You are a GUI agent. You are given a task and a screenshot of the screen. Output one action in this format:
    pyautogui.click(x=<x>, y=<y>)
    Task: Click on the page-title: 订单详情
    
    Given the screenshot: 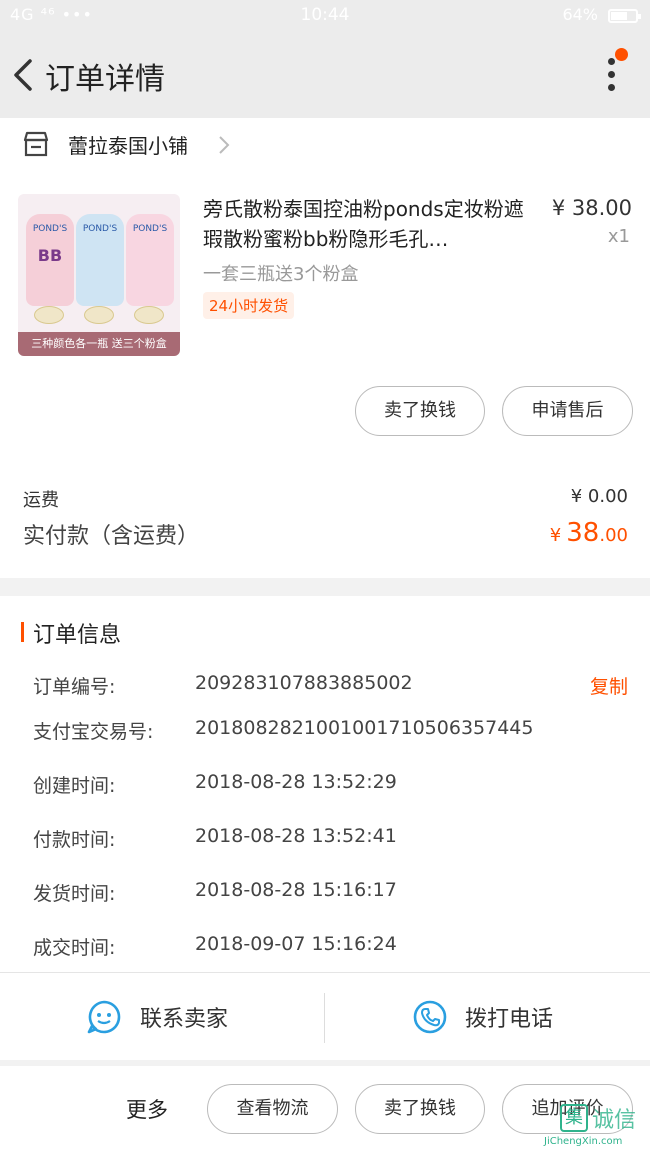 What is the action you would take?
    pyautogui.click(x=105, y=79)
    